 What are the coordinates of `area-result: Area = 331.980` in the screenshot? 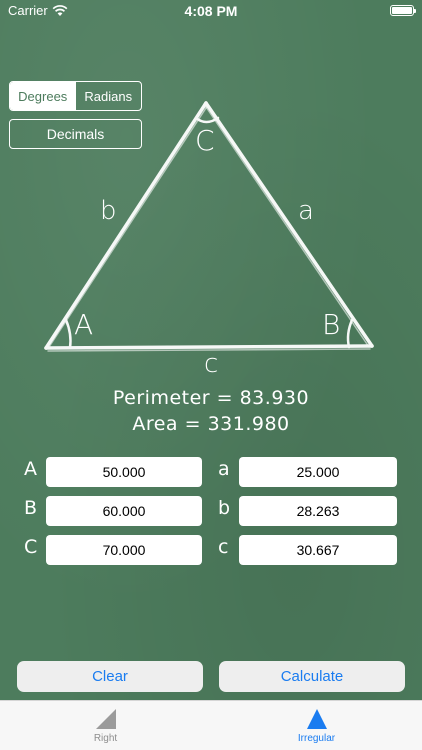 It's located at (211, 424).